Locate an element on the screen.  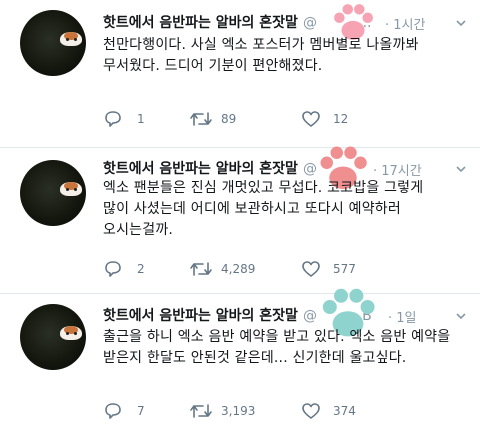
like-button: 12 is located at coordinates (324, 119).